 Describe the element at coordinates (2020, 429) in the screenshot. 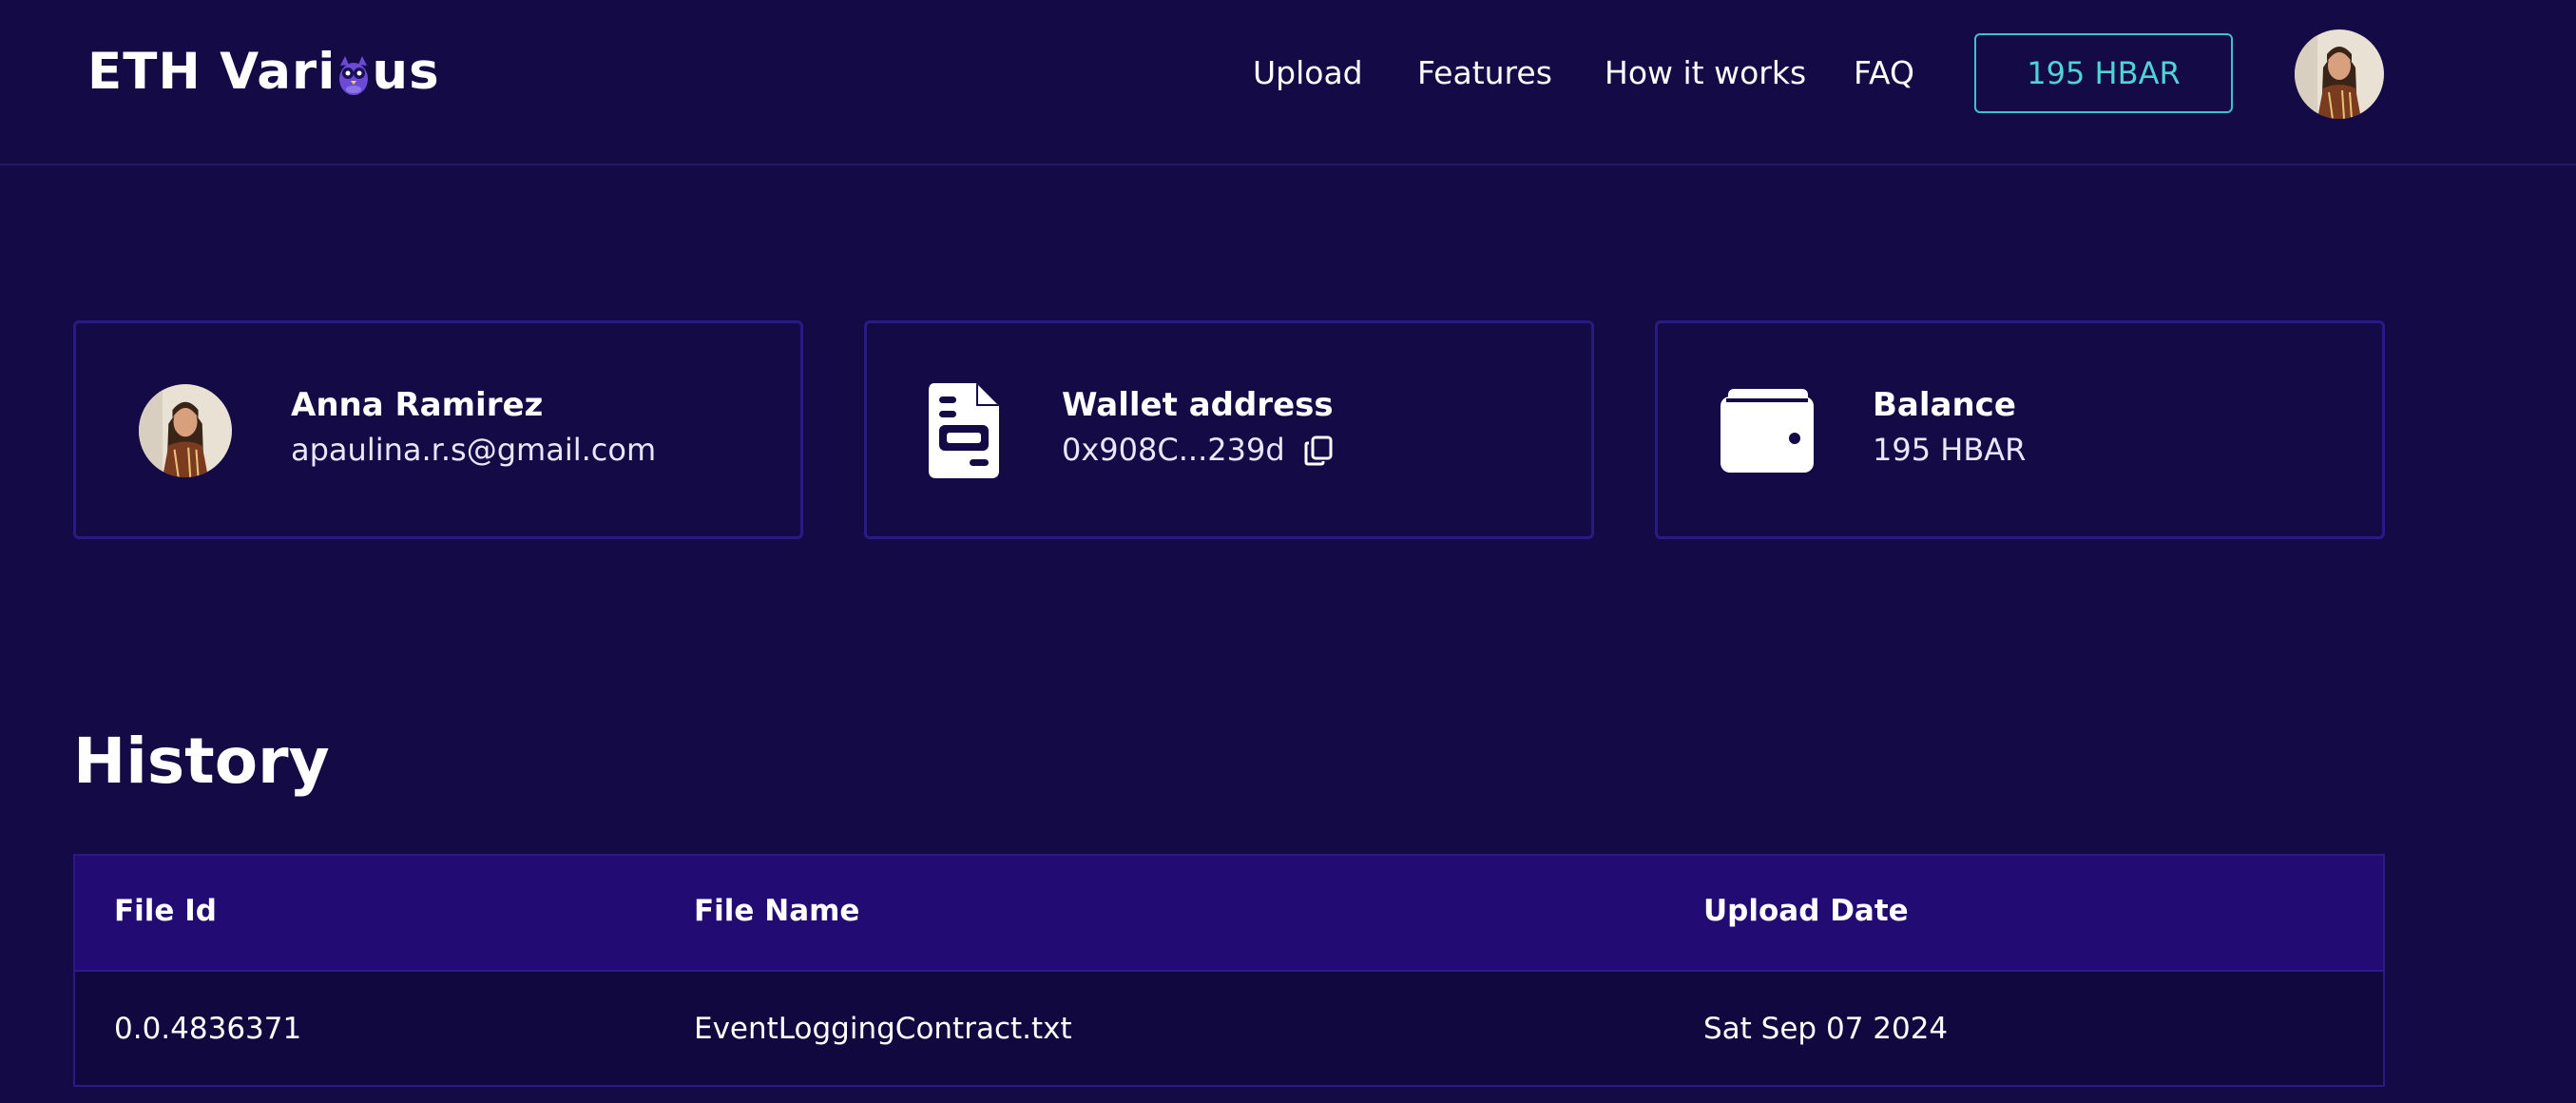

I see `balance-card: Balance 195 HBAR` at that location.